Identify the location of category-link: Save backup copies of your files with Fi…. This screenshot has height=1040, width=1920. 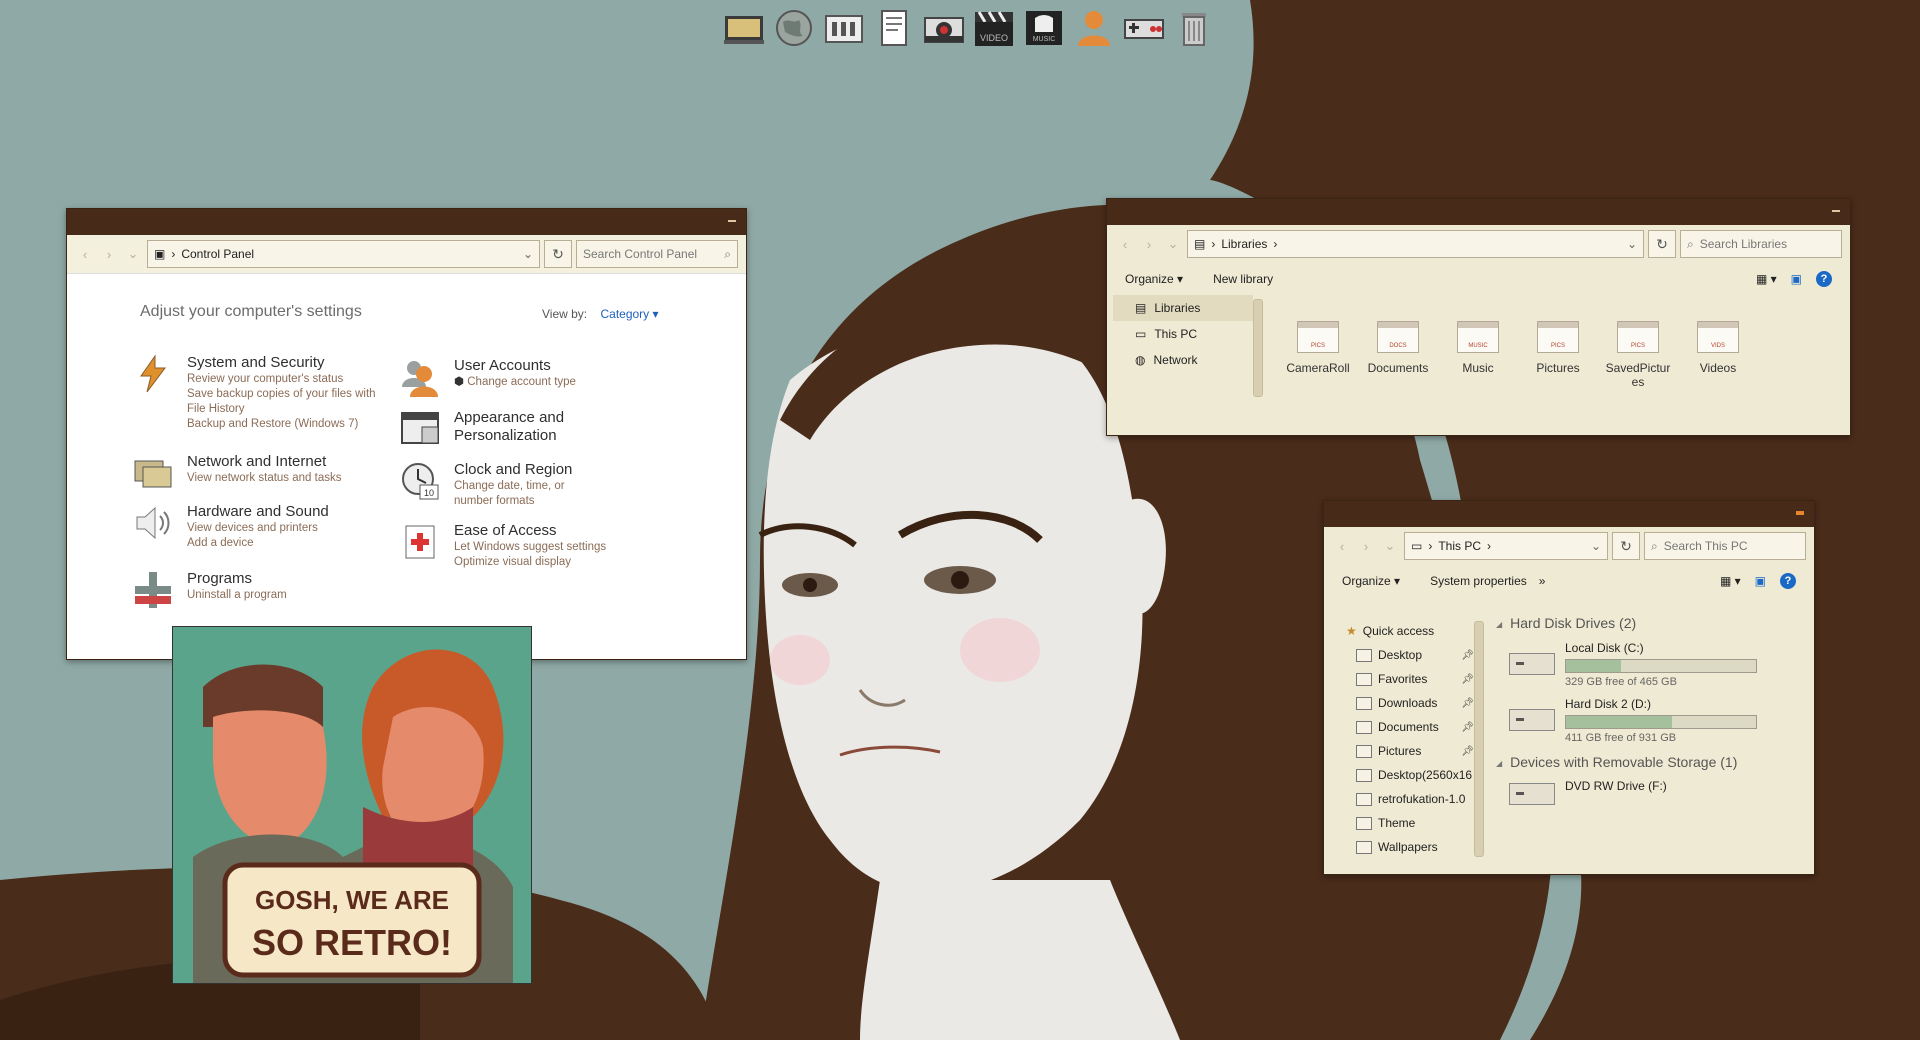
(287, 402).